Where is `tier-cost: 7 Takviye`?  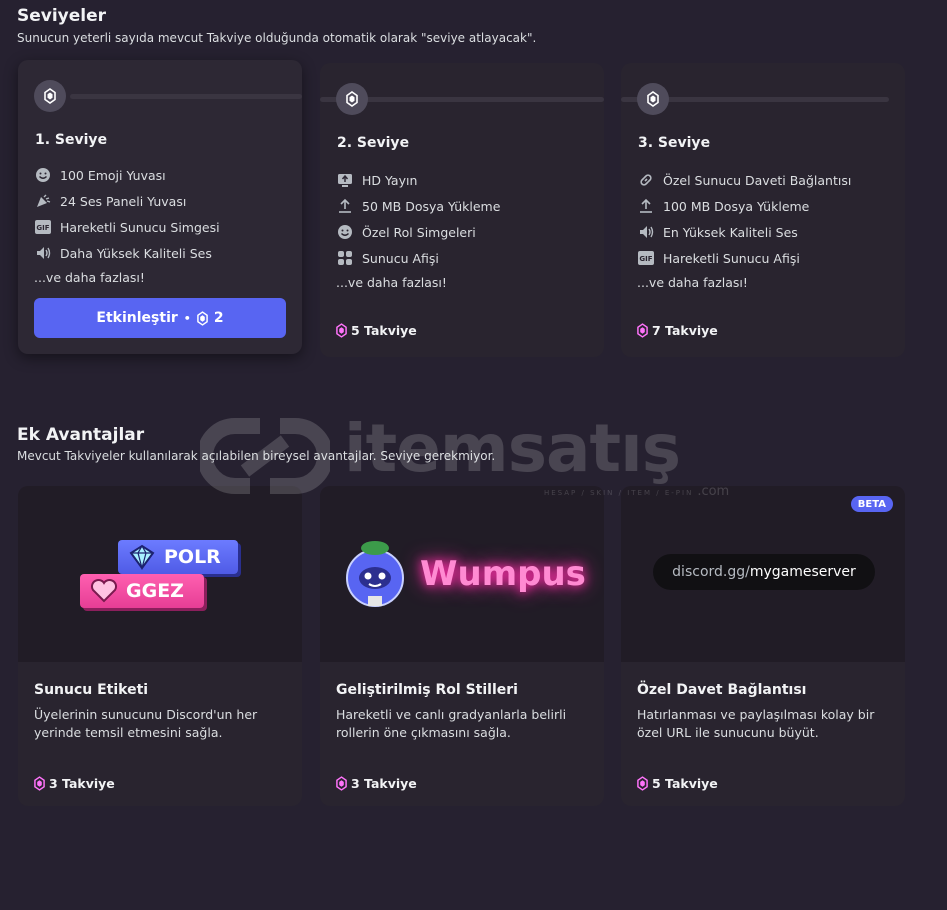 tier-cost: 7 Takviye is located at coordinates (677, 330).